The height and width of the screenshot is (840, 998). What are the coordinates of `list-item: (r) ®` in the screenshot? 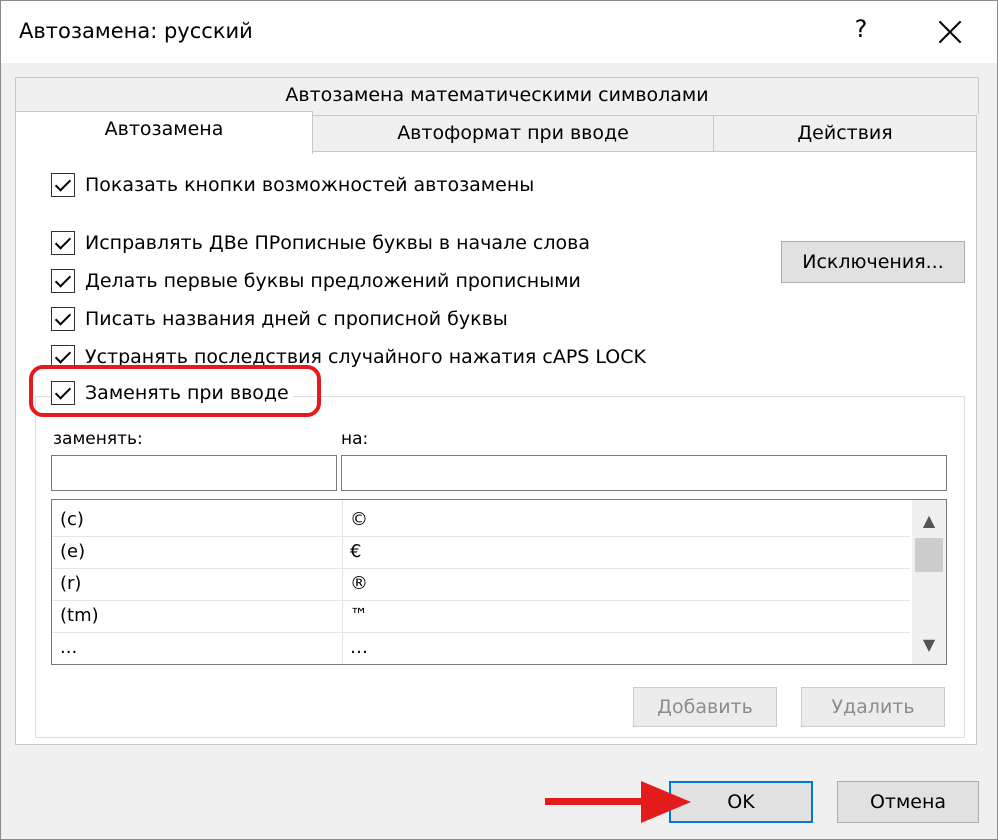 It's located at (481, 584).